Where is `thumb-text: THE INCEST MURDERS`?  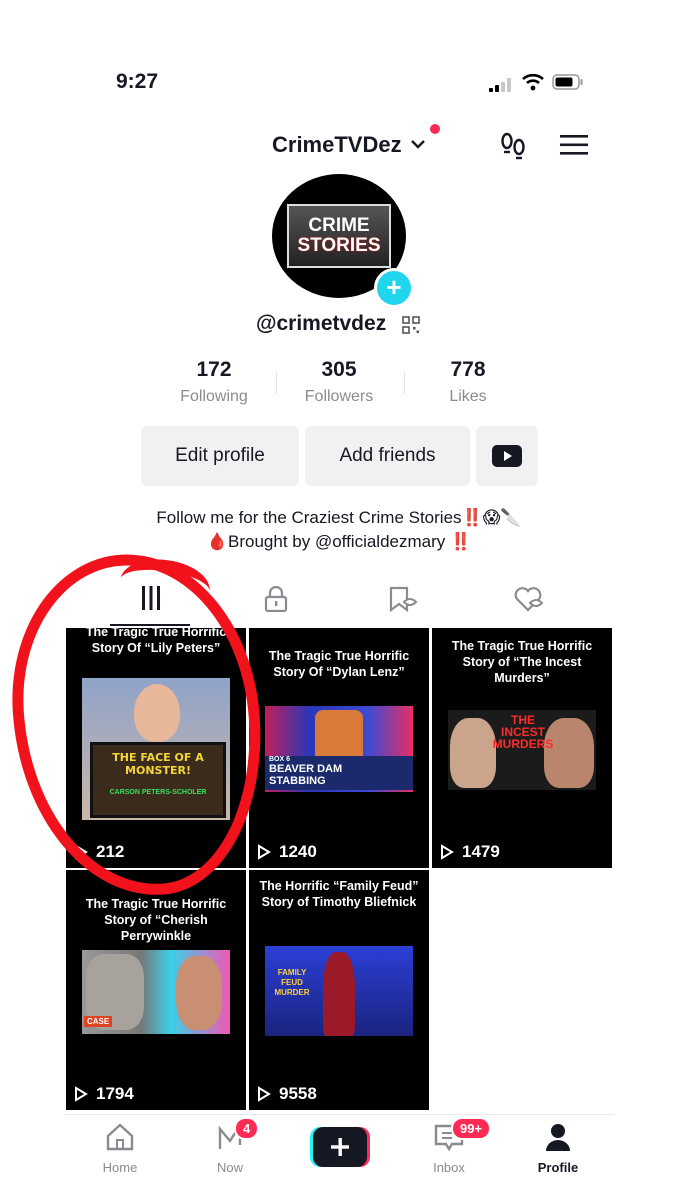 thumb-text: THE INCEST MURDERS is located at coordinates (523, 732).